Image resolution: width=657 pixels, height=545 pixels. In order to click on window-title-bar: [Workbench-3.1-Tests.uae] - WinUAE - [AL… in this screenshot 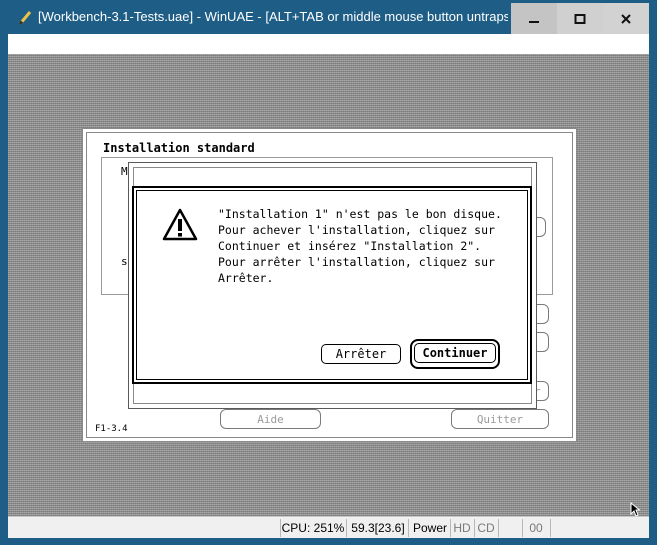, I will do `click(328, 17)`.